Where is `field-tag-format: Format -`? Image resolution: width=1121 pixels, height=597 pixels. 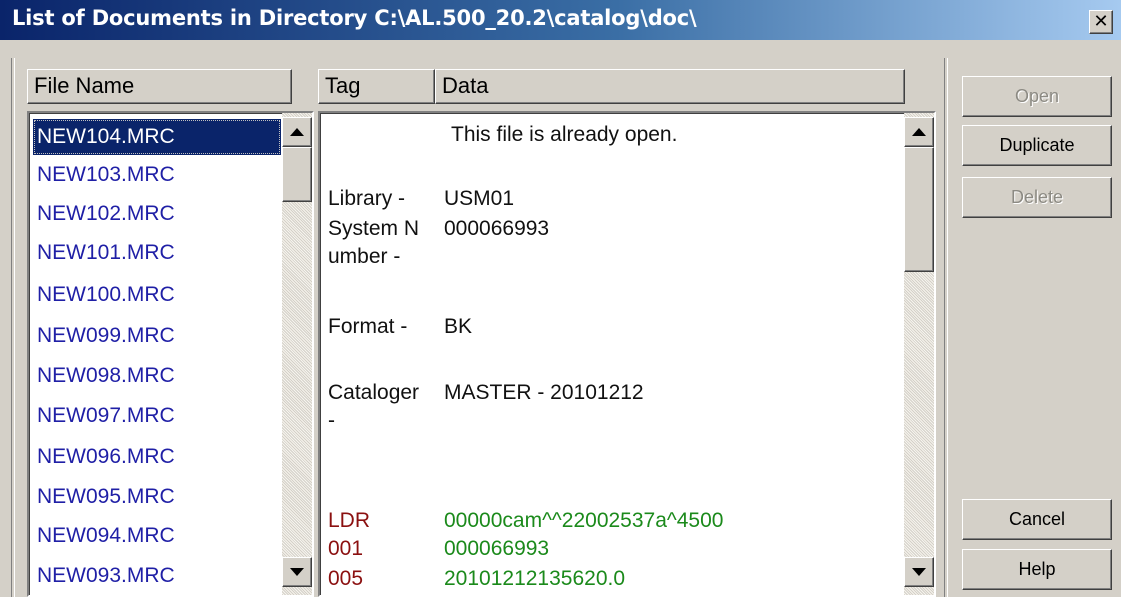
field-tag-format: Format - is located at coordinates (368, 326).